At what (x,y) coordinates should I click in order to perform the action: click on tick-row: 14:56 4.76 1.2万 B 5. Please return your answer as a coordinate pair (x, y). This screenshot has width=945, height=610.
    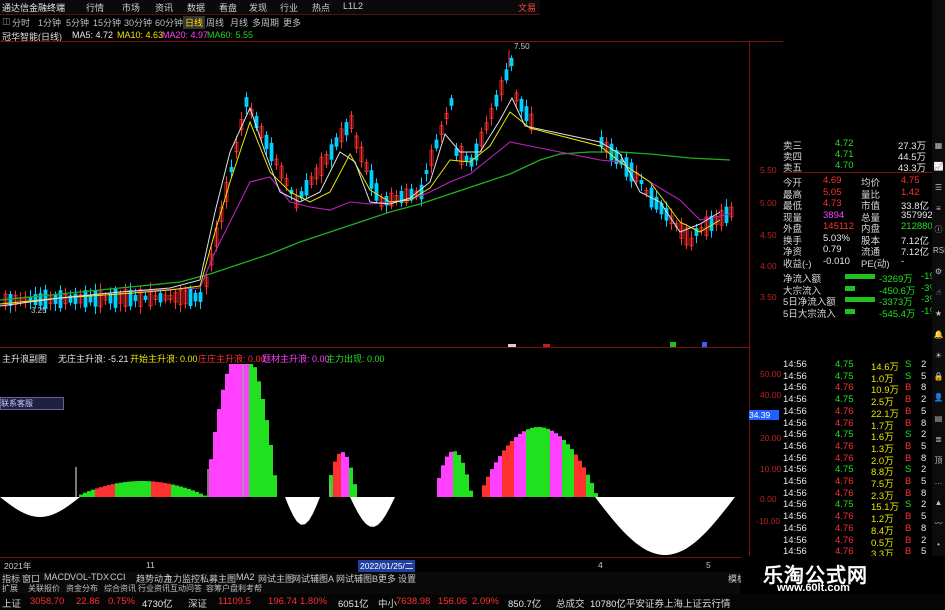
    Looking at the image, I should click on (855, 518).